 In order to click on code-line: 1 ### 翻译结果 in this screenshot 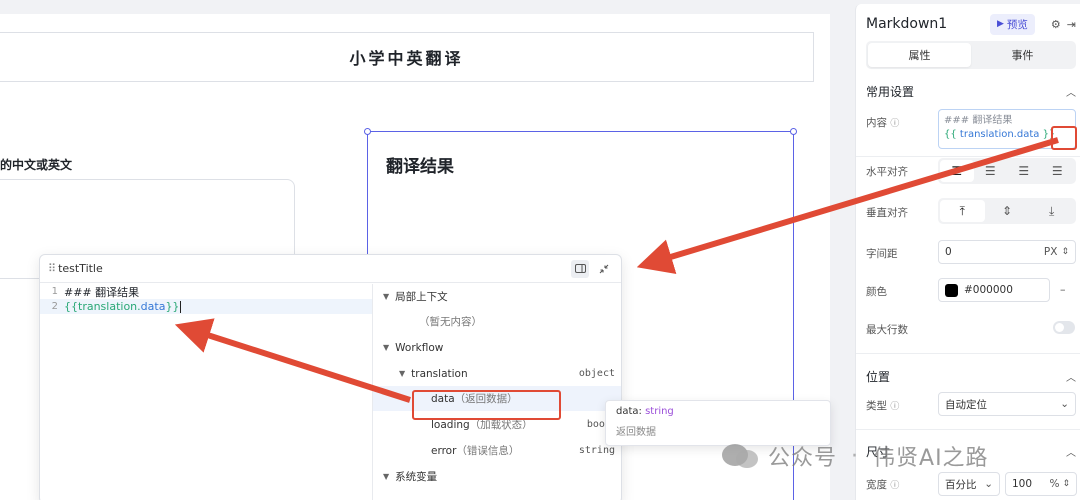, I will do `click(206, 291)`.